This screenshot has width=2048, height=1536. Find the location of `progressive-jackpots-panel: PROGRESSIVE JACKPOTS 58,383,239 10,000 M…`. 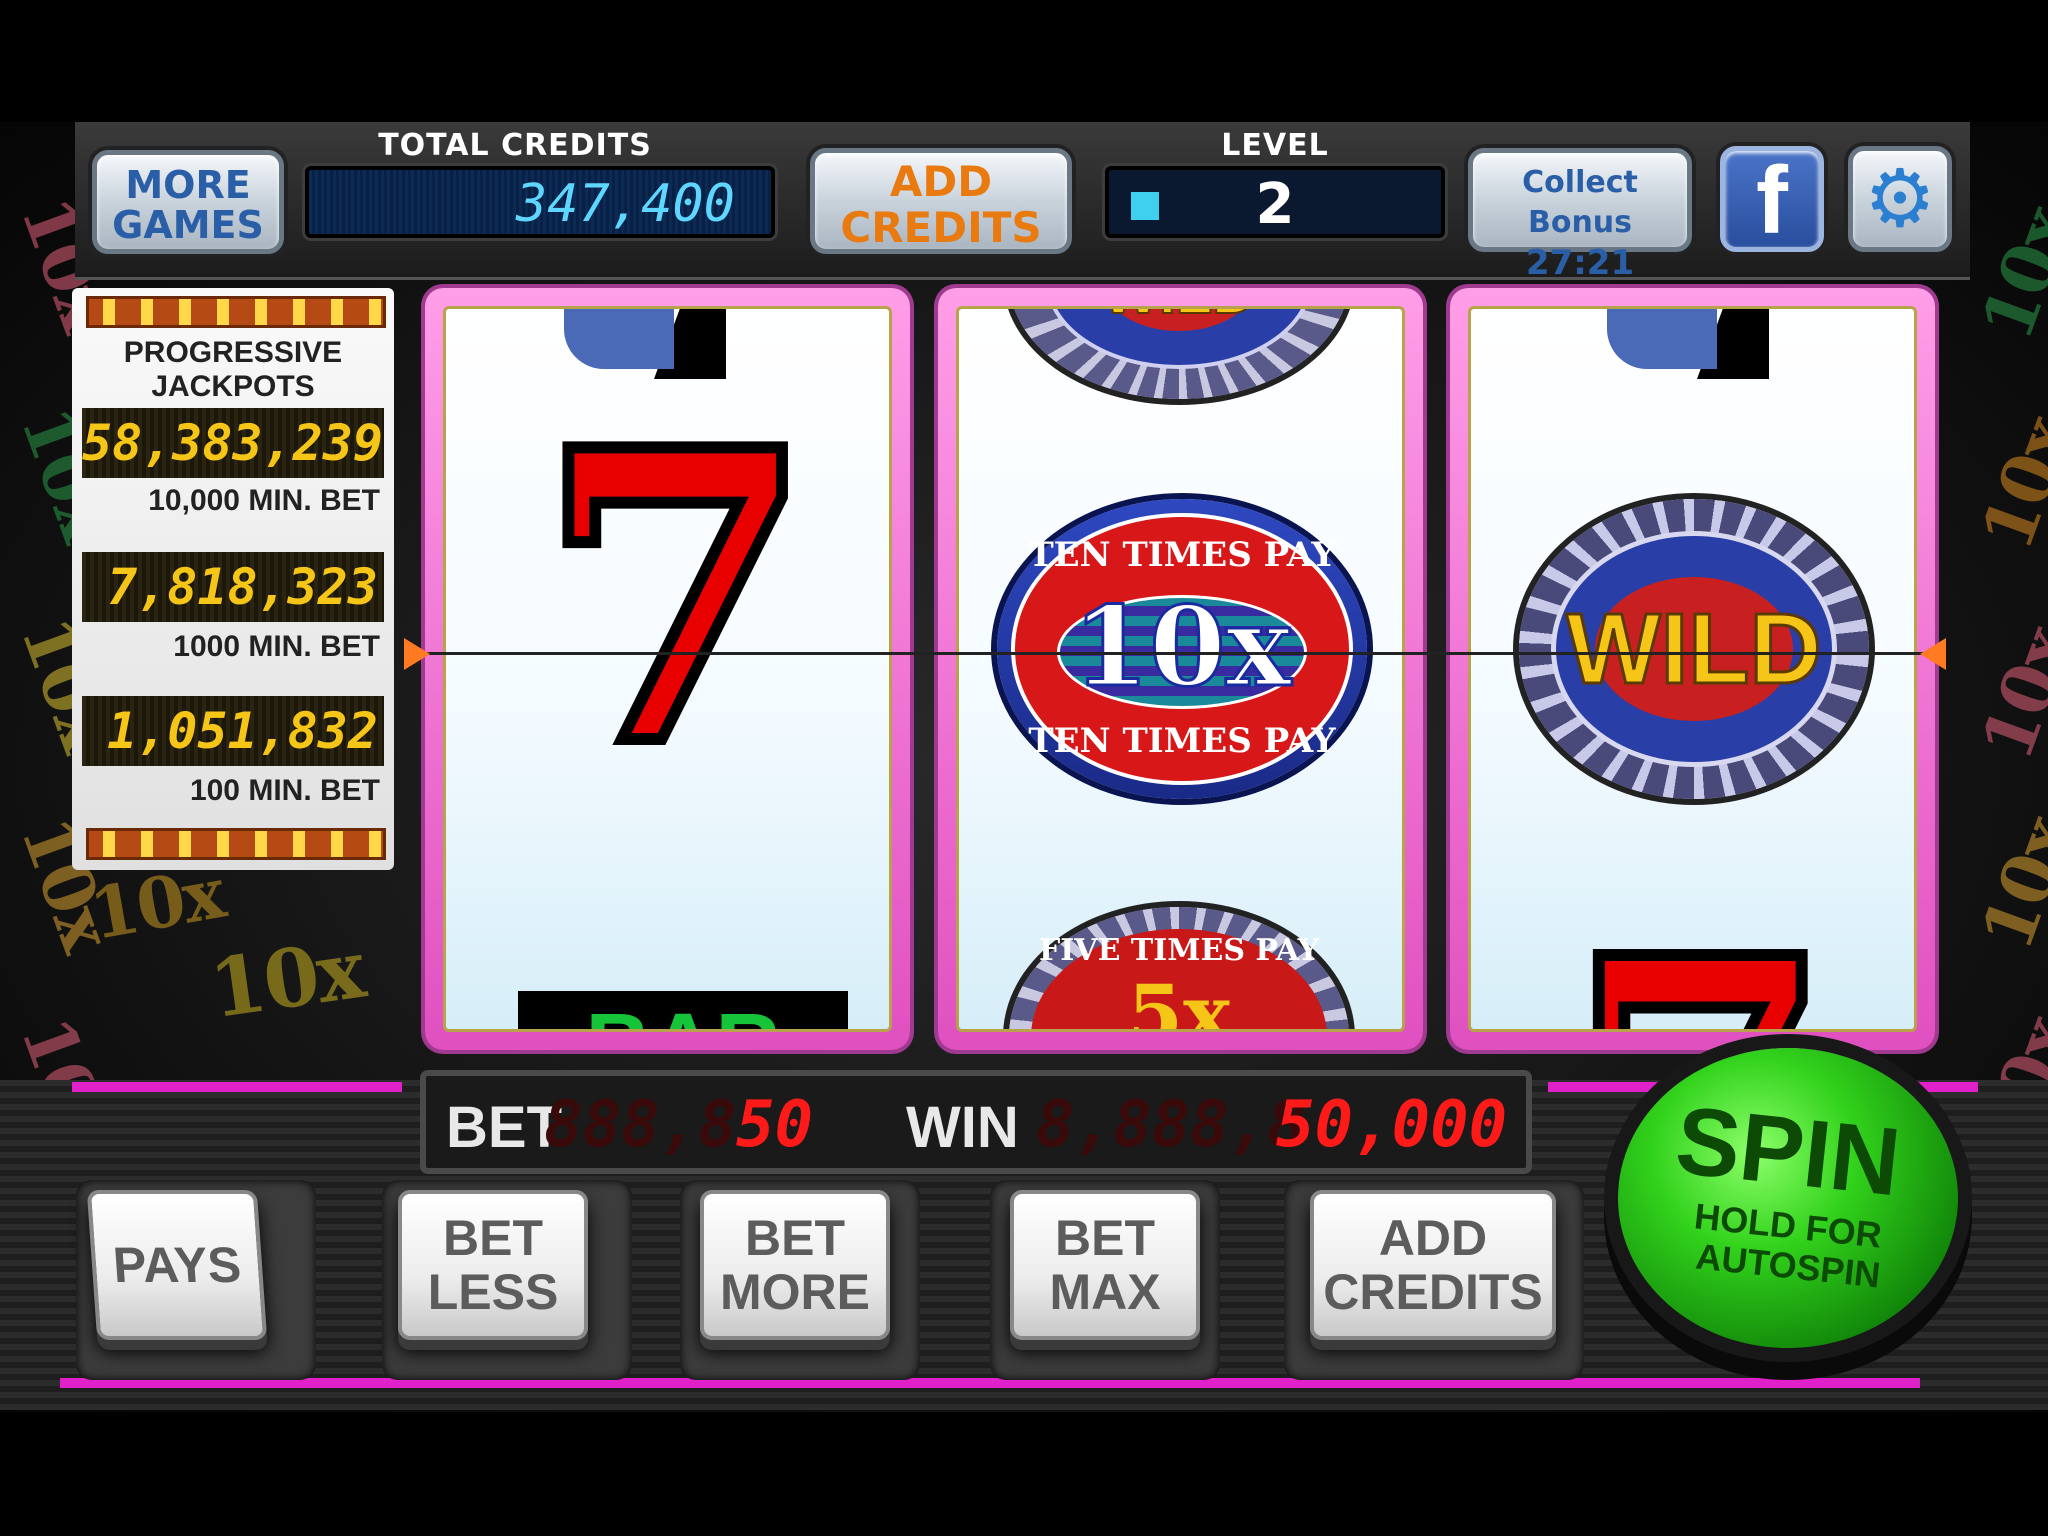

progressive-jackpots-panel: PROGRESSIVE JACKPOTS 58,383,239 10,000 M… is located at coordinates (233, 579).